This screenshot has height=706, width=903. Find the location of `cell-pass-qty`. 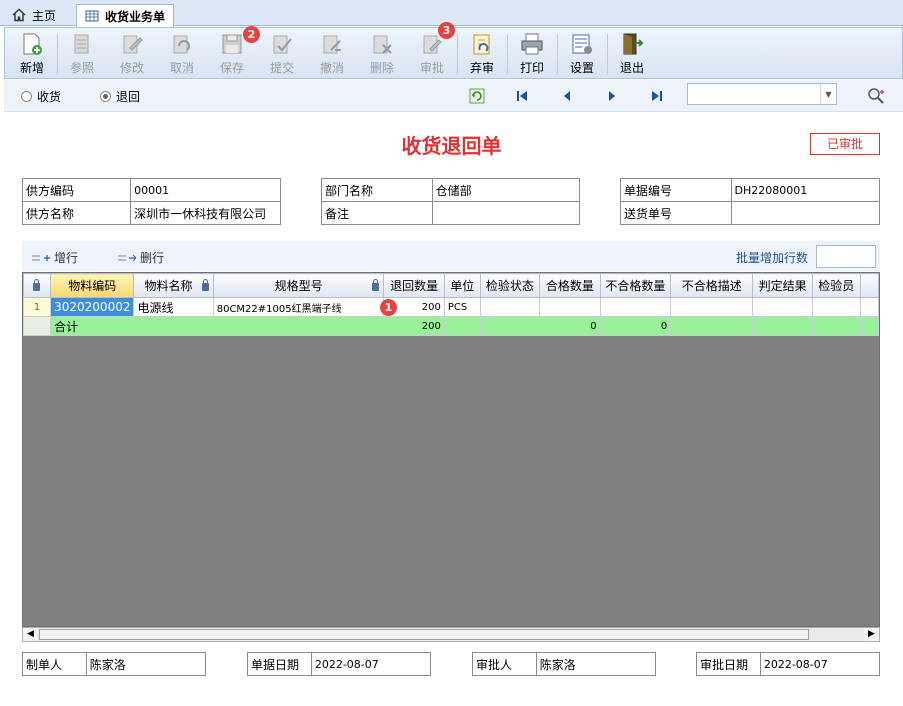

cell-pass-qty is located at coordinates (570, 307).